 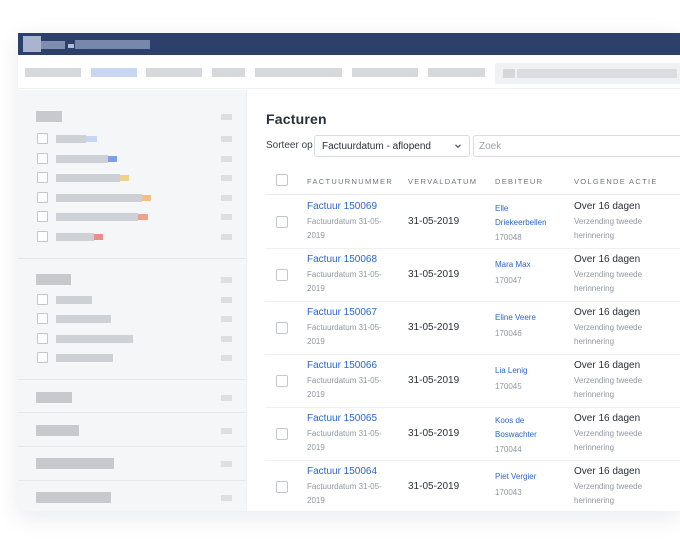 I want to click on search-input, so click(x=576, y=146).